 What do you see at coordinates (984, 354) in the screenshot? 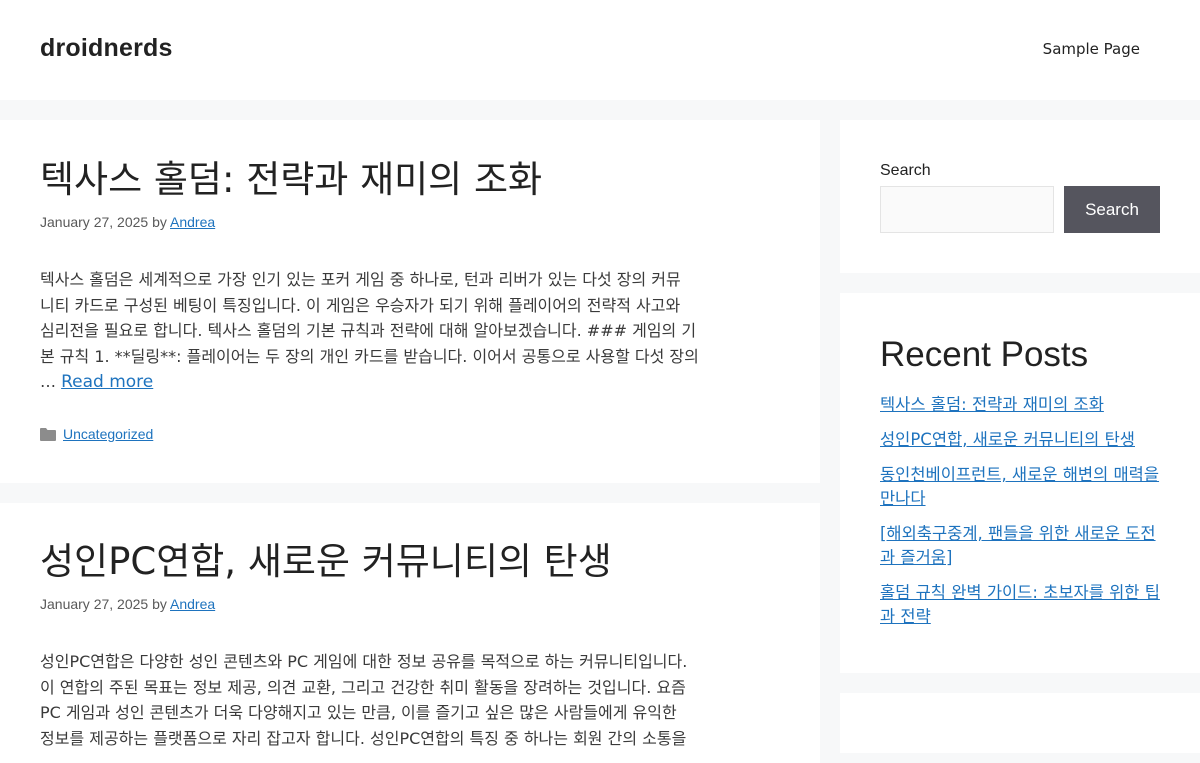
I see `recent-posts-title: Recent Posts` at bounding box center [984, 354].